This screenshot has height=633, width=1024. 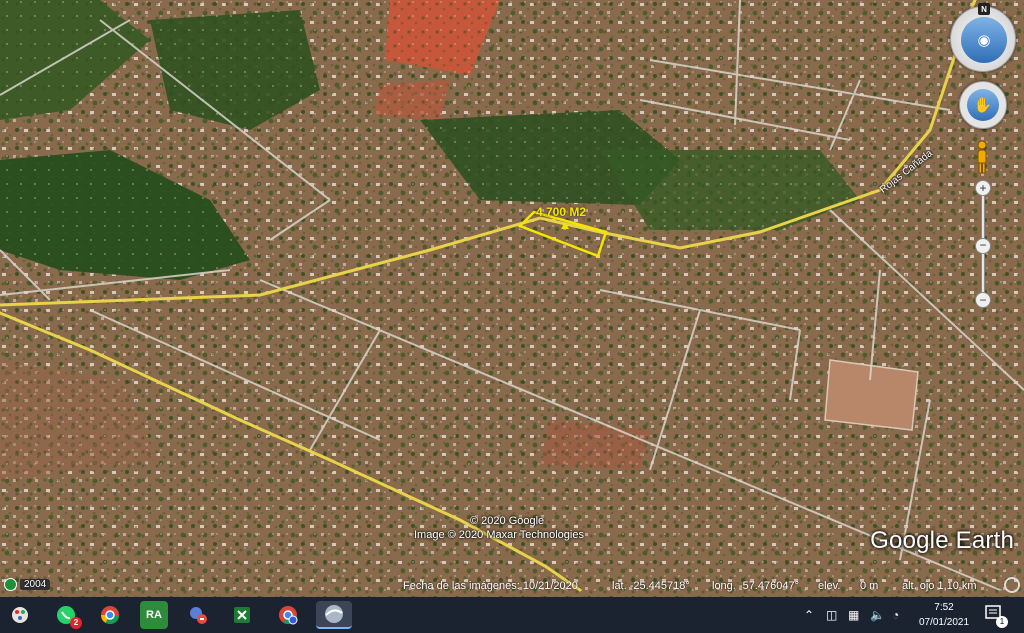 What do you see at coordinates (755, 586) in the screenshot?
I see `longitude: long. -57.476047°` at bounding box center [755, 586].